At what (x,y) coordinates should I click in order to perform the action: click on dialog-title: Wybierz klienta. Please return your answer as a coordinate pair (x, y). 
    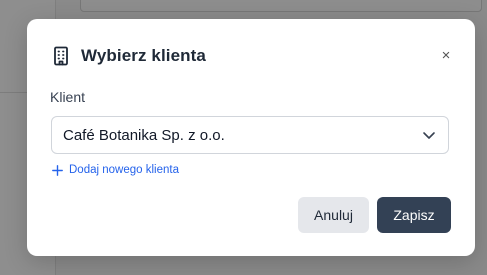
    Looking at the image, I should click on (143, 55).